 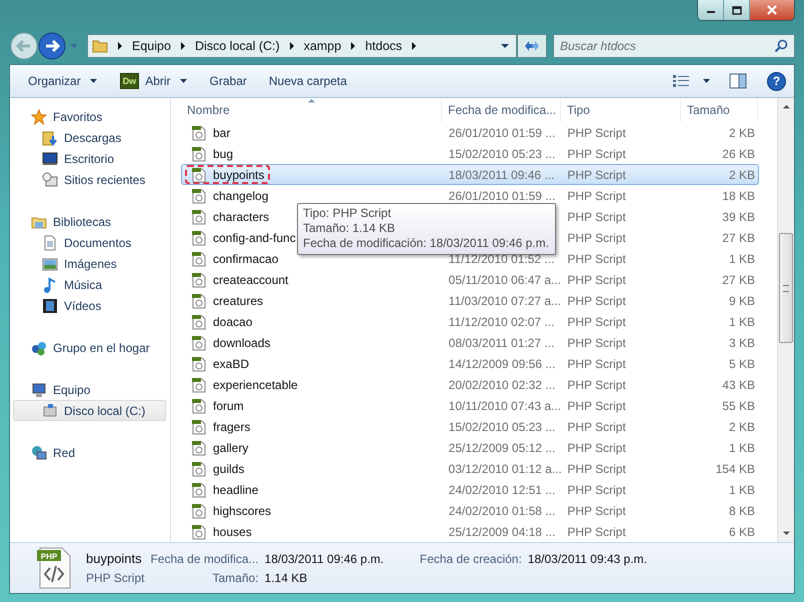 What do you see at coordinates (302, 46) in the screenshot?
I see `address-bar: Equipo Disco local (C:) xampp htdocs` at bounding box center [302, 46].